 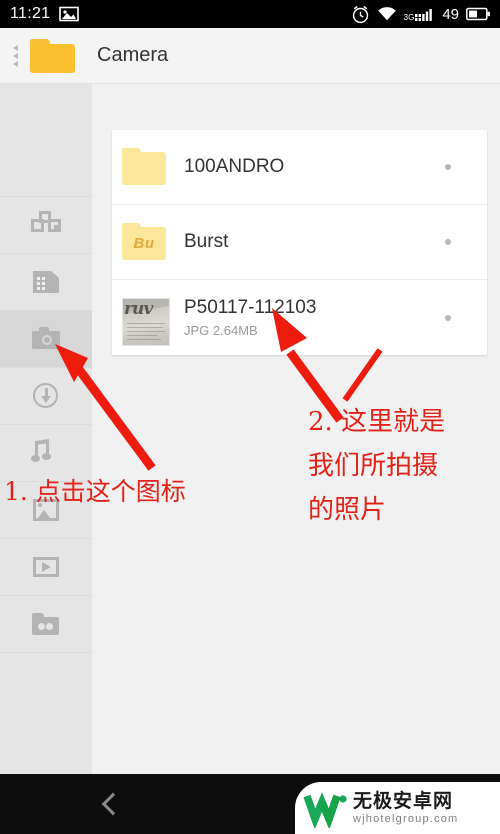 I want to click on signal-3g-icon: 3G, so click(x=420, y=14).